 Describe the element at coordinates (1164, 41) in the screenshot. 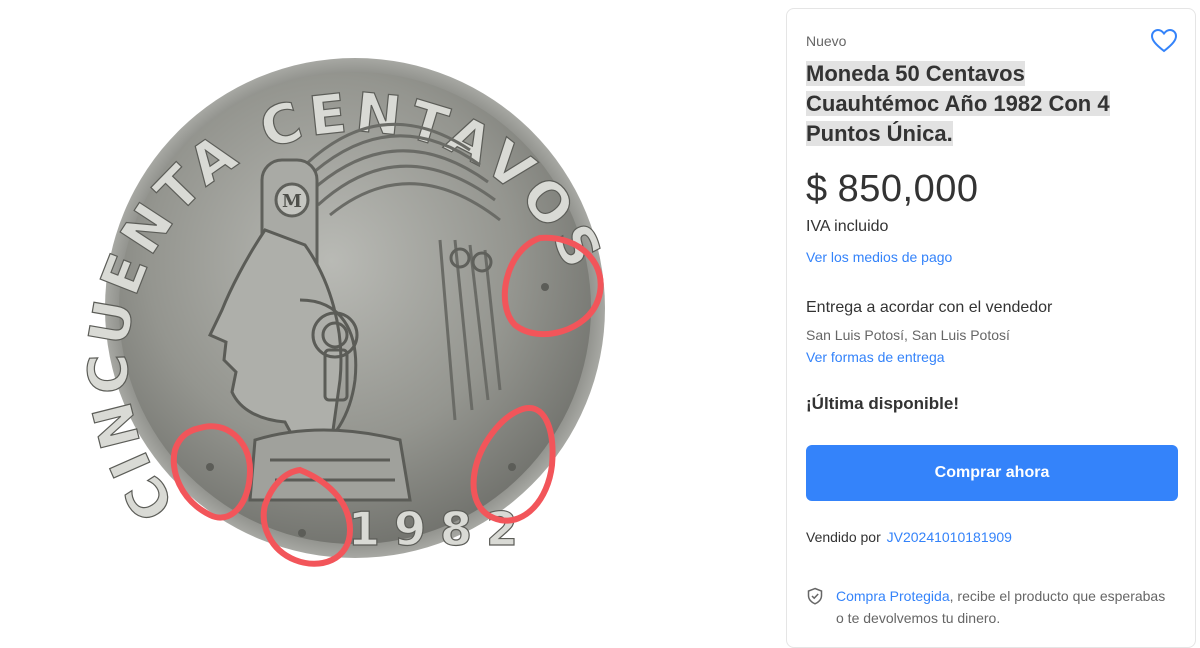

I see `heart-icon` at that location.